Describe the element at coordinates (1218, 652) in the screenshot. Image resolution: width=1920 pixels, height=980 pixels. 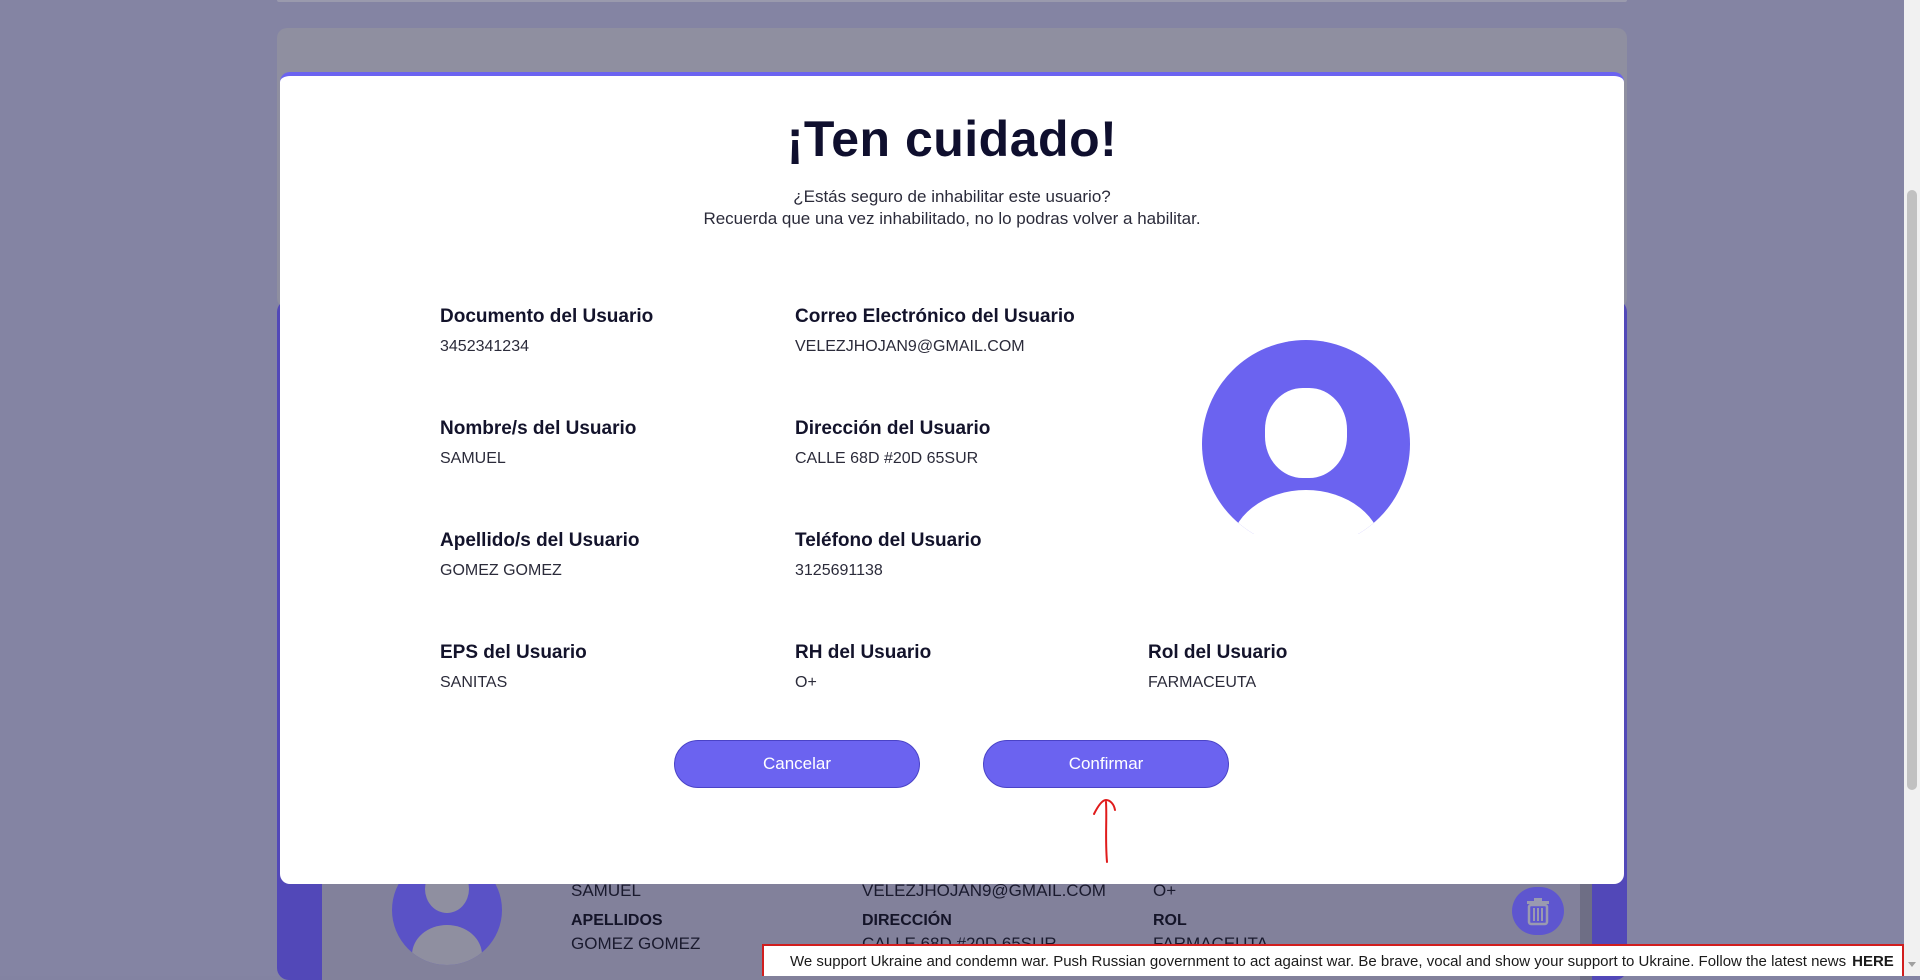
I see `rol-label: Rol del Usuario` at that location.